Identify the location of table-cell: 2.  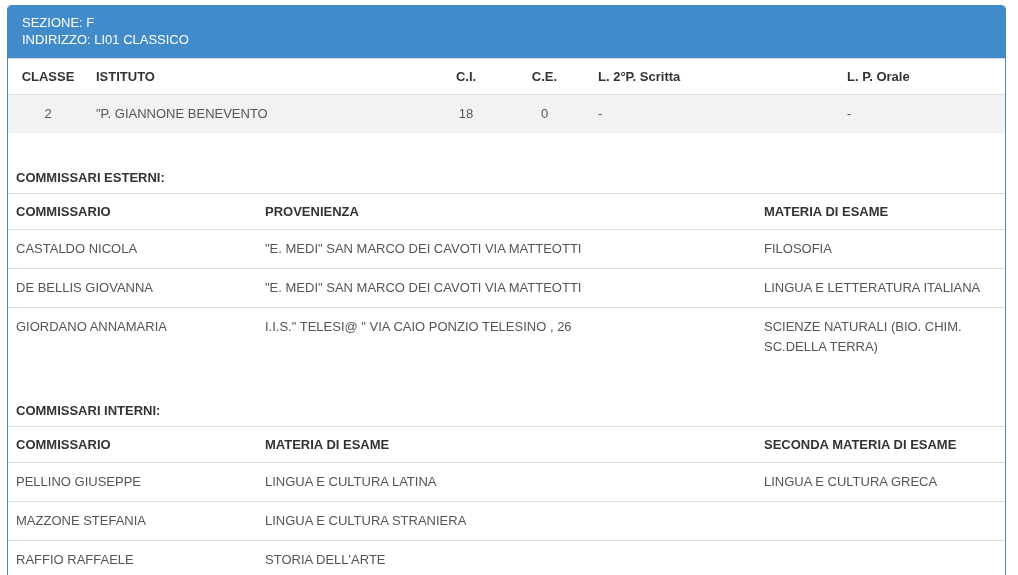
(48, 113).